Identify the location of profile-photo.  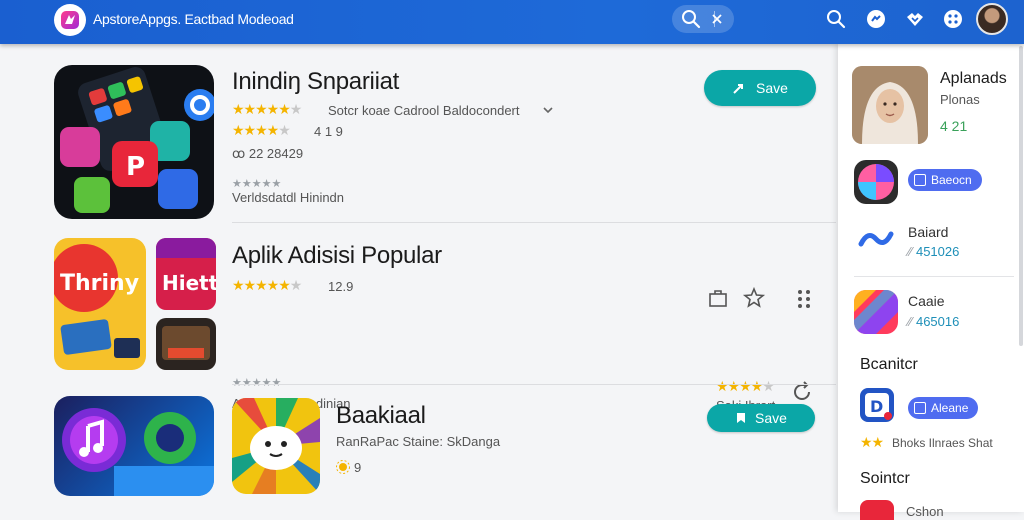
(890, 105).